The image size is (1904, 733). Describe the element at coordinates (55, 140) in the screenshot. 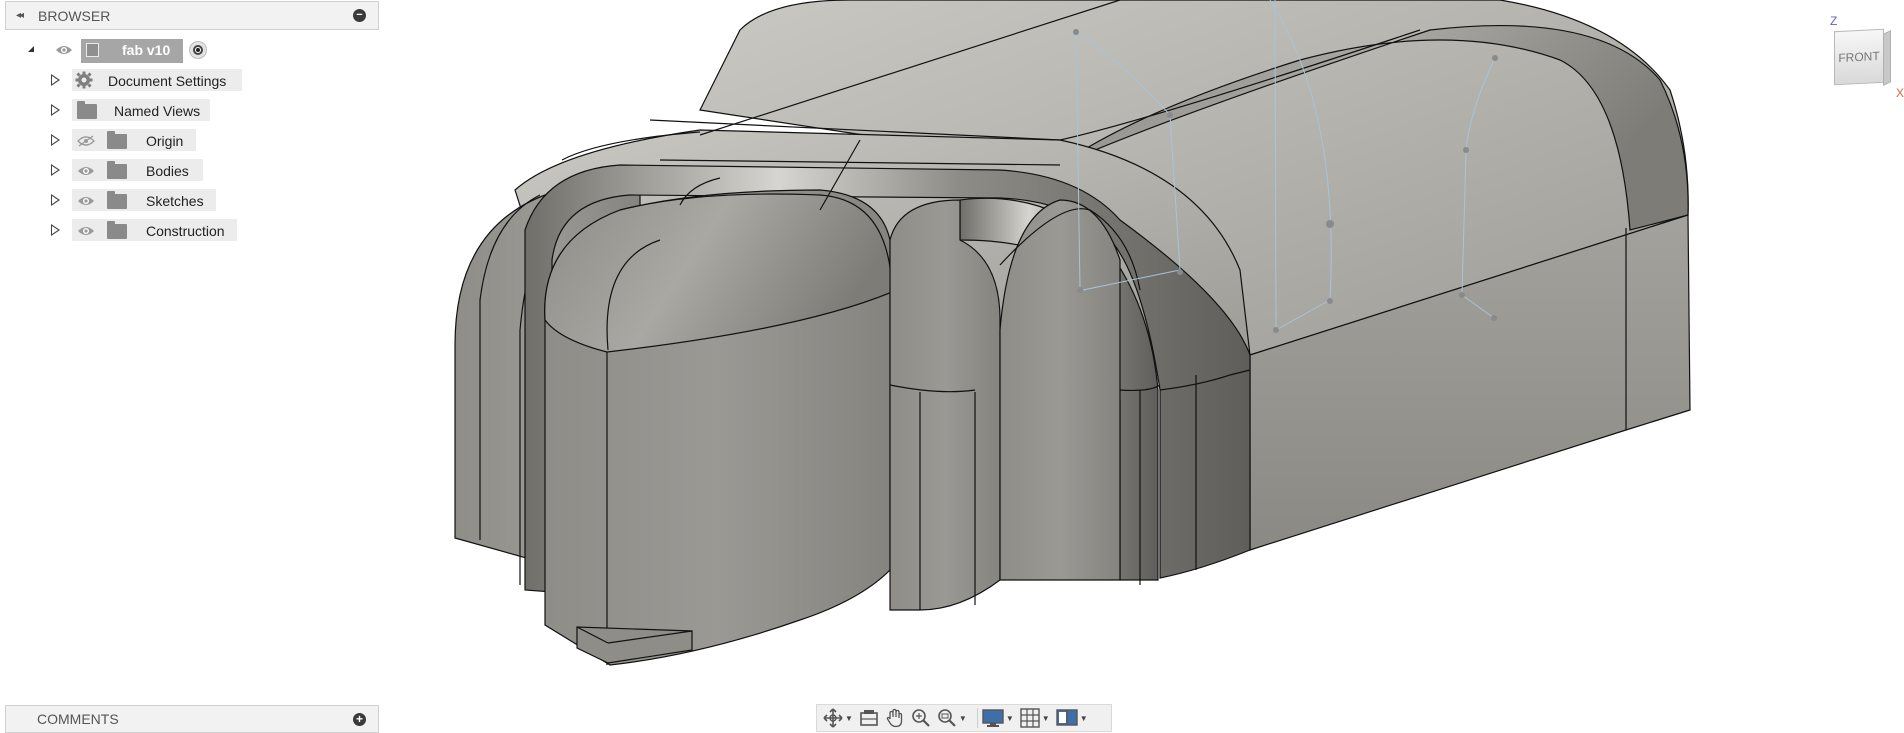

I see `expand-origin-icon` at that location.